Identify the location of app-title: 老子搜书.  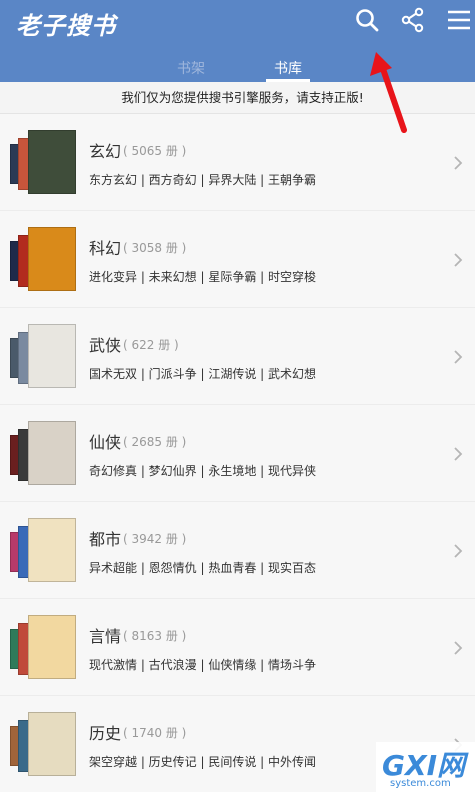
(66, 26).